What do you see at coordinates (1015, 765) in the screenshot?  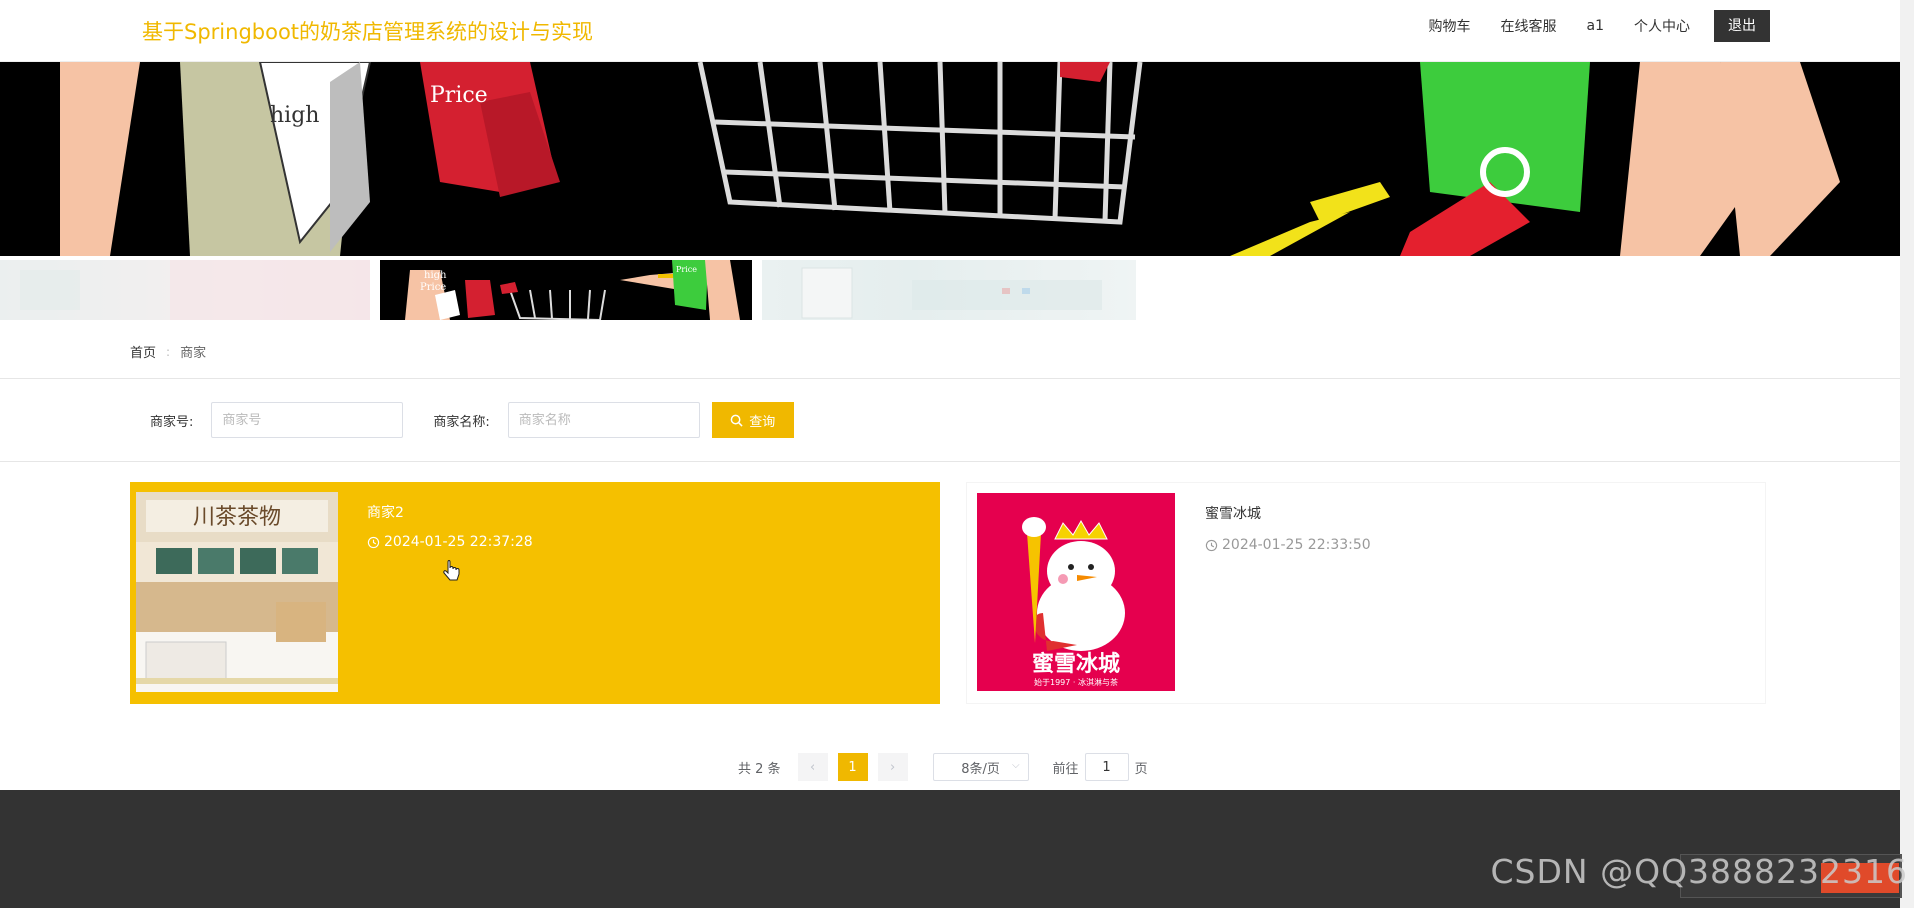 I see `chevron-down-icon: ⌵` at bounding box center [1015, 765].